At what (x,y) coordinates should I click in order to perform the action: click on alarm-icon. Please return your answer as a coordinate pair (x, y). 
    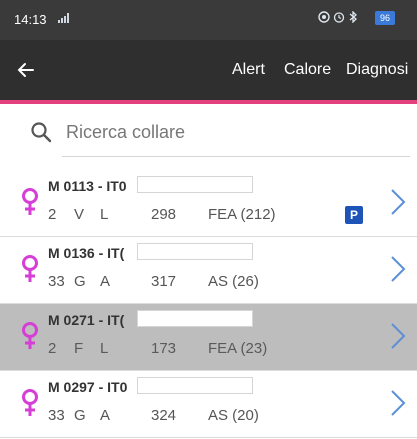
    Looking at the image, I should click on (339, 17).